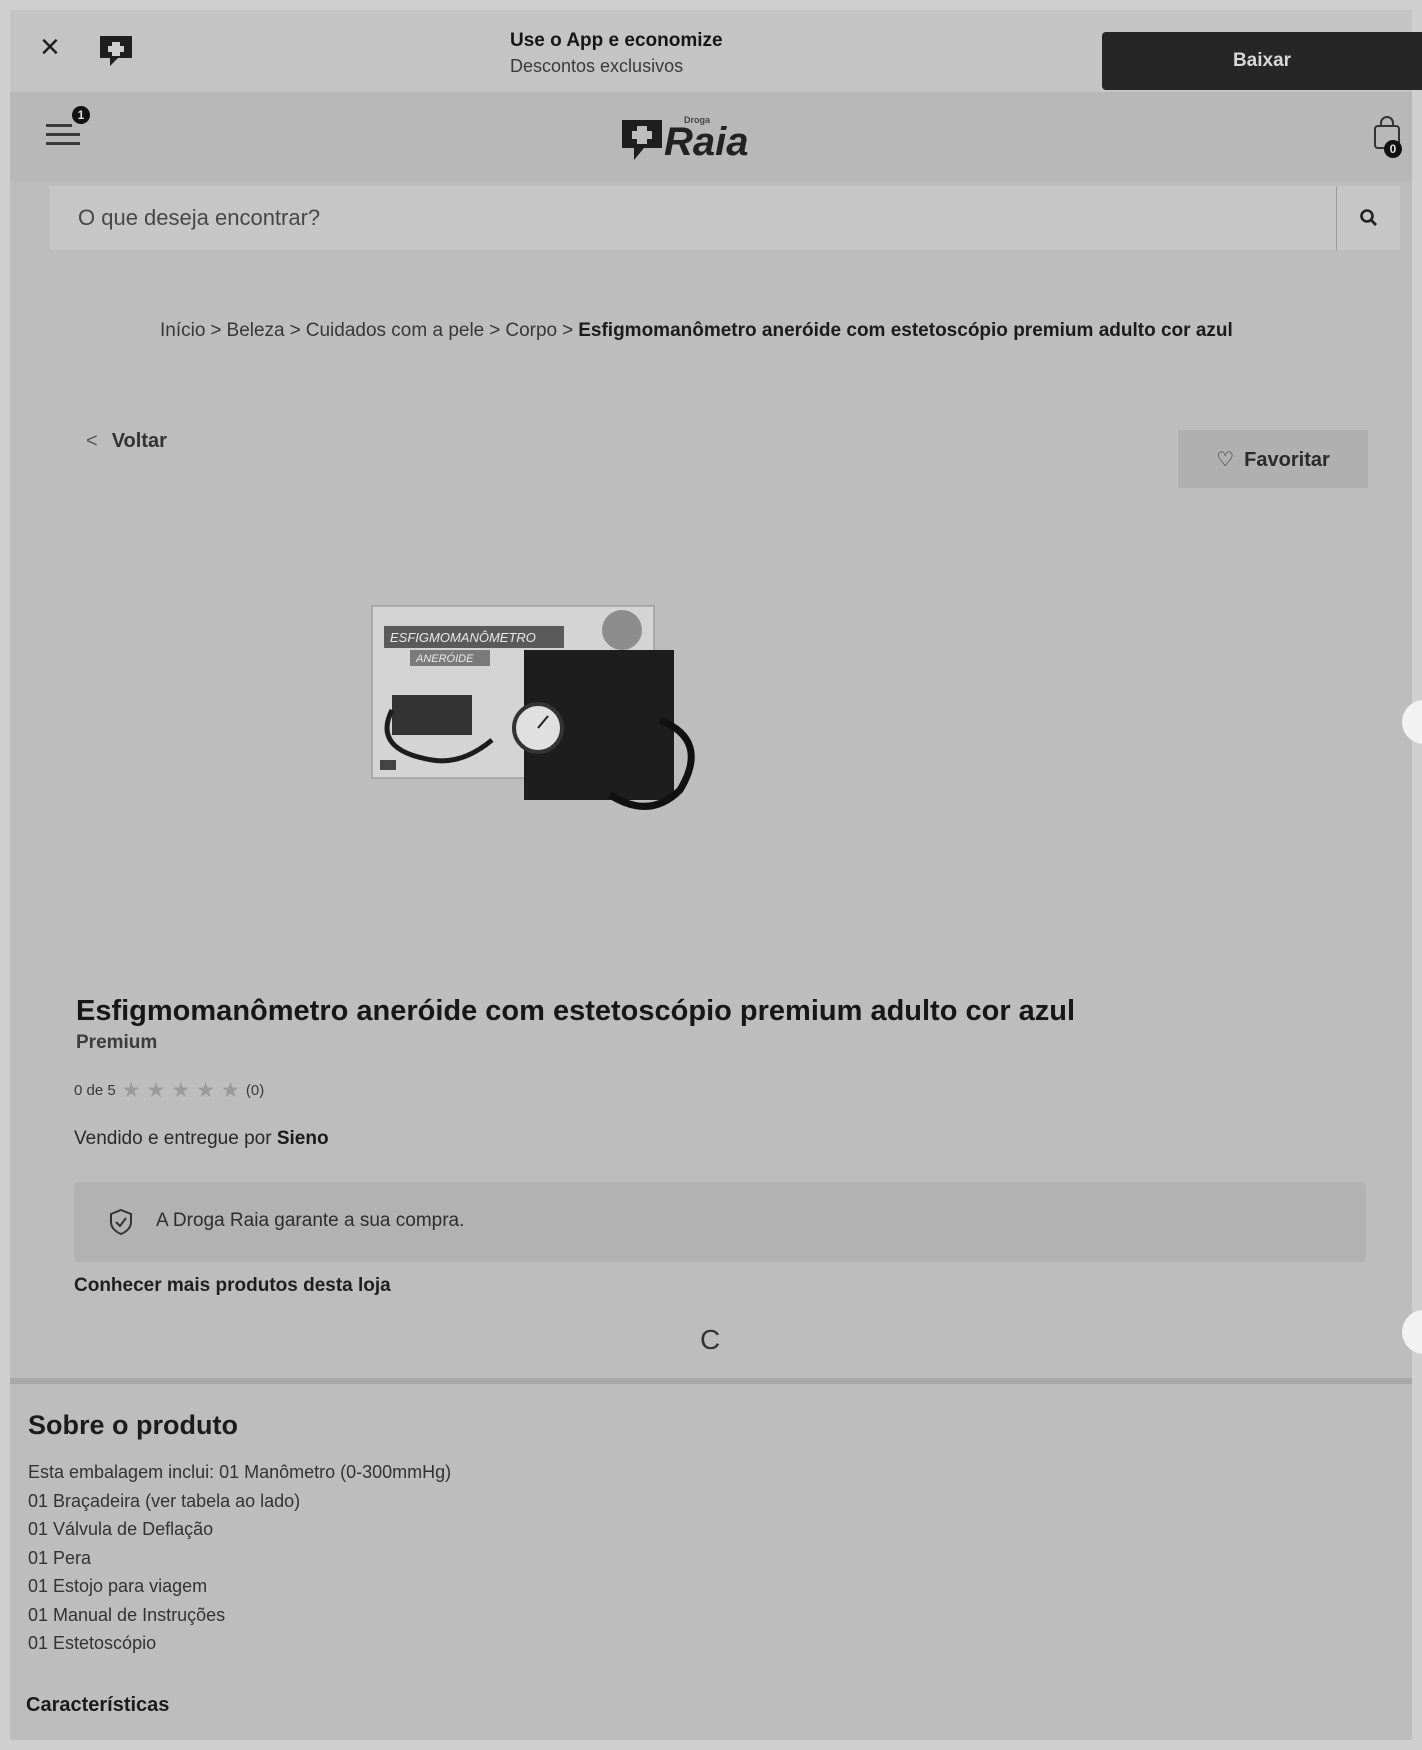 The height and width of the screenshot is (1750, 1422). Describe the element at coordinates (720, 1222) in the screenshot. I see `guarantee-box: A Droga Raia garante a sua compra.` at that location.